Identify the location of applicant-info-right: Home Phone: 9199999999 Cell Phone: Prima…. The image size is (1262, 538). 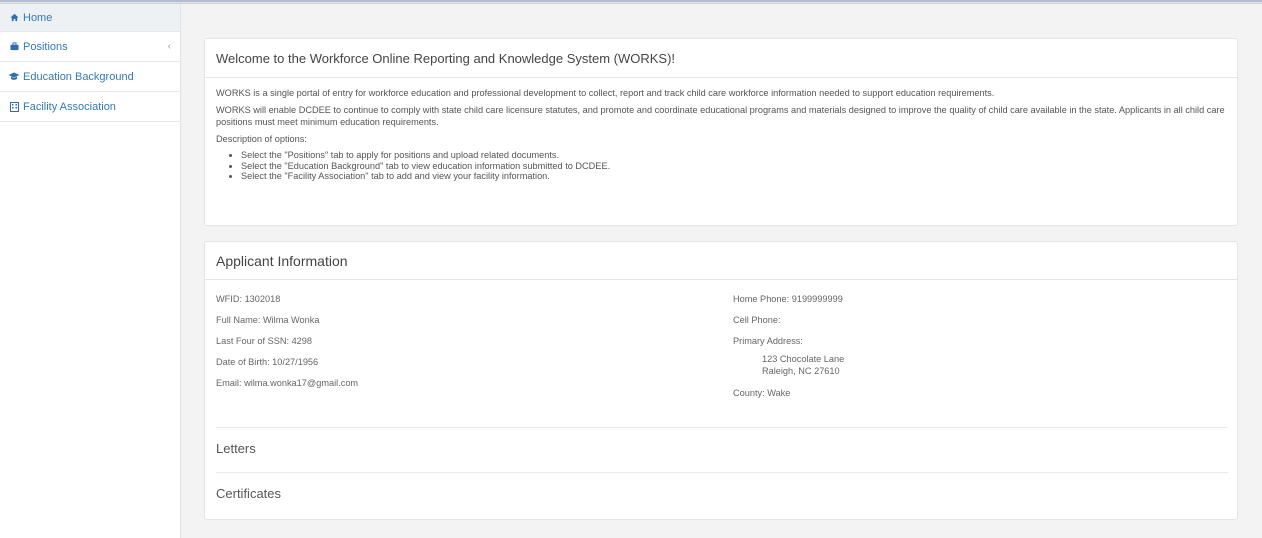
(788, 351).